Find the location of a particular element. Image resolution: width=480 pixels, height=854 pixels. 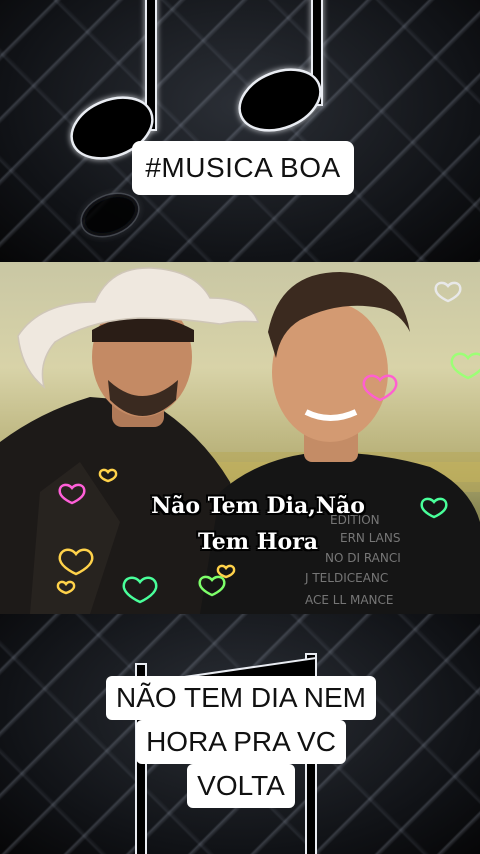

song-title-overlay: Não Tem Dia,Não Tem Hora is located at coordinates (258, 524).